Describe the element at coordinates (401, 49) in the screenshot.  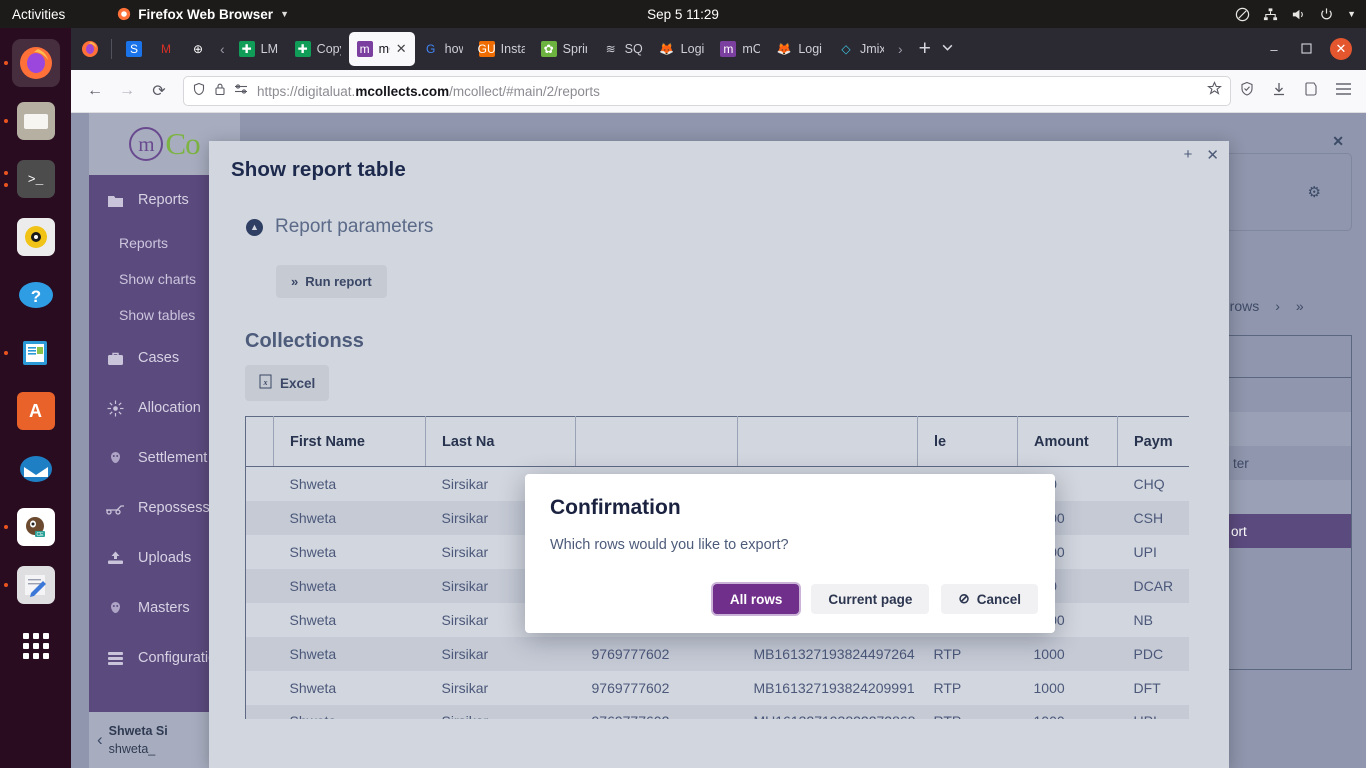
I see `tab-close-icon: ✕` at that location.